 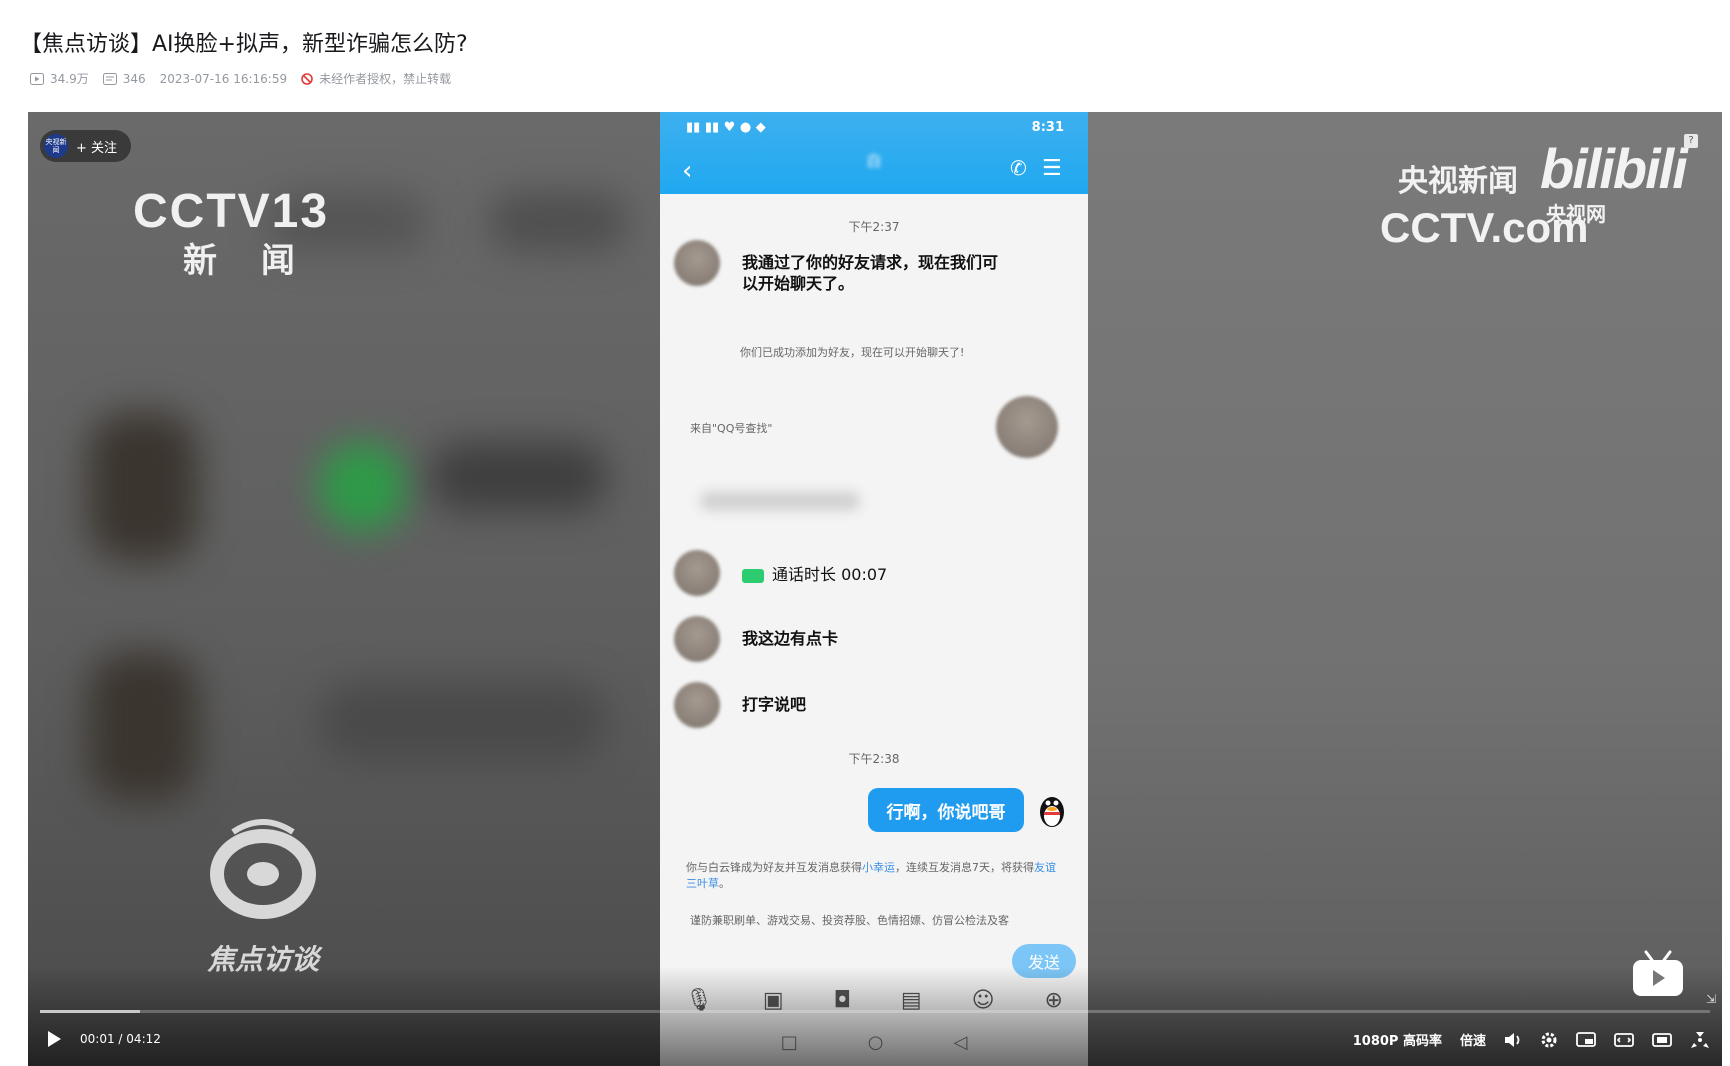 I want to click on channel-logo: 央视新闻, so click(x=56, y=146).